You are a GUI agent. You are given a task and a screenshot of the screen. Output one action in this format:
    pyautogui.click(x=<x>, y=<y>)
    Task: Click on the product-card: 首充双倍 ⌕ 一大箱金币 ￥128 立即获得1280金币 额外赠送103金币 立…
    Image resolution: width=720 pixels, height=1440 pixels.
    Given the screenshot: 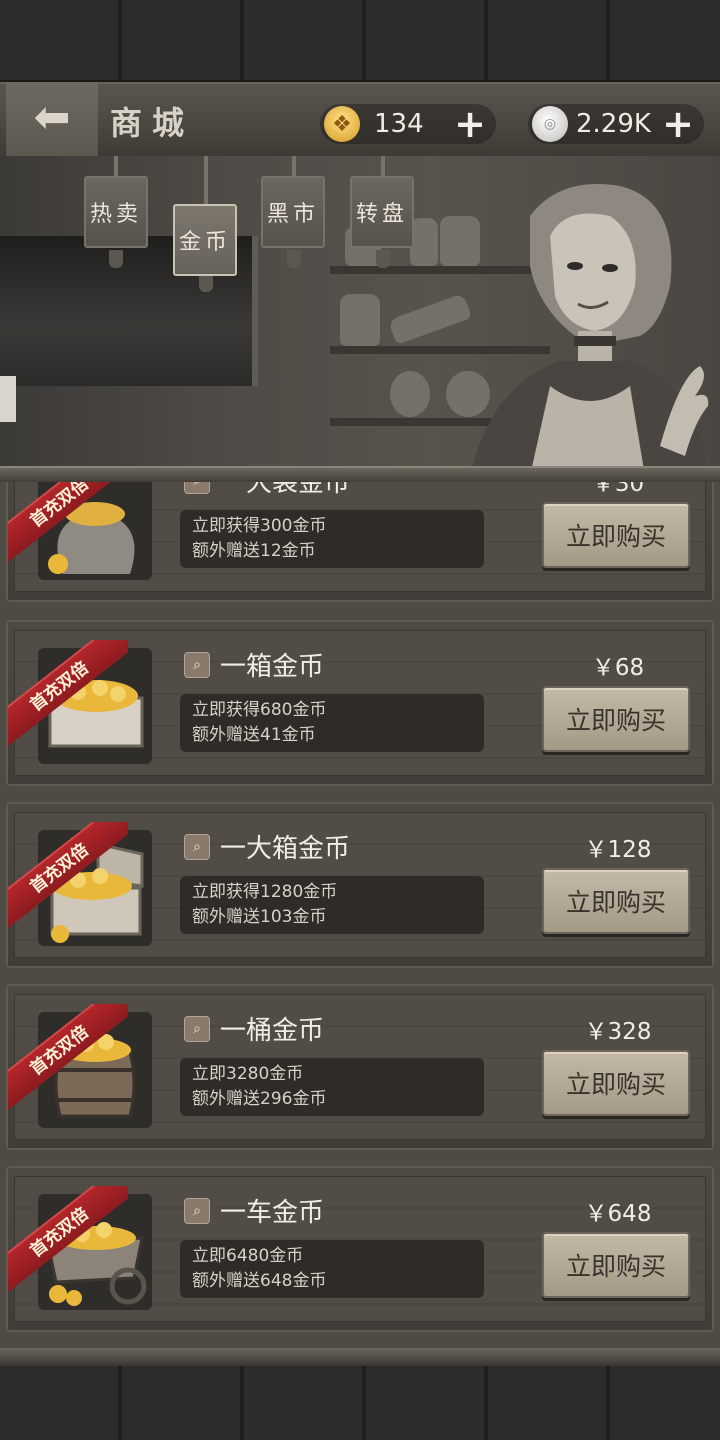 What is the action you would take?
    pyautogui.click(x=360, y=885)
    